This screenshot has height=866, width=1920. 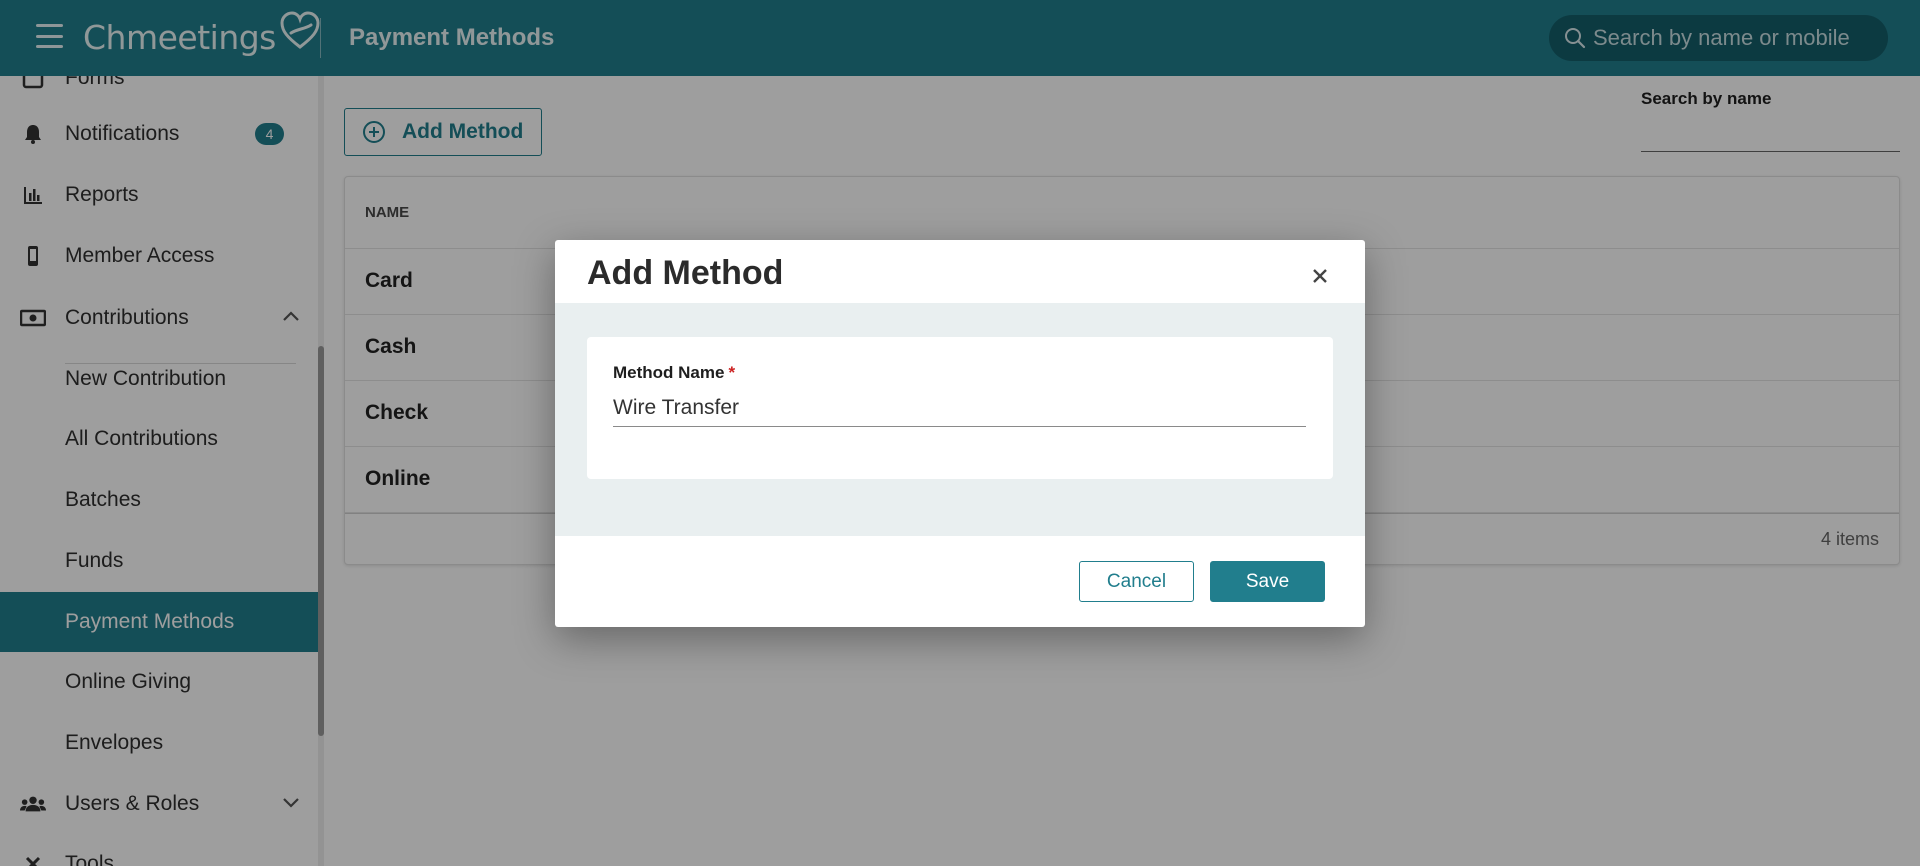 I want to click on dialog-title: Add Method, so click(x=685, y=273).